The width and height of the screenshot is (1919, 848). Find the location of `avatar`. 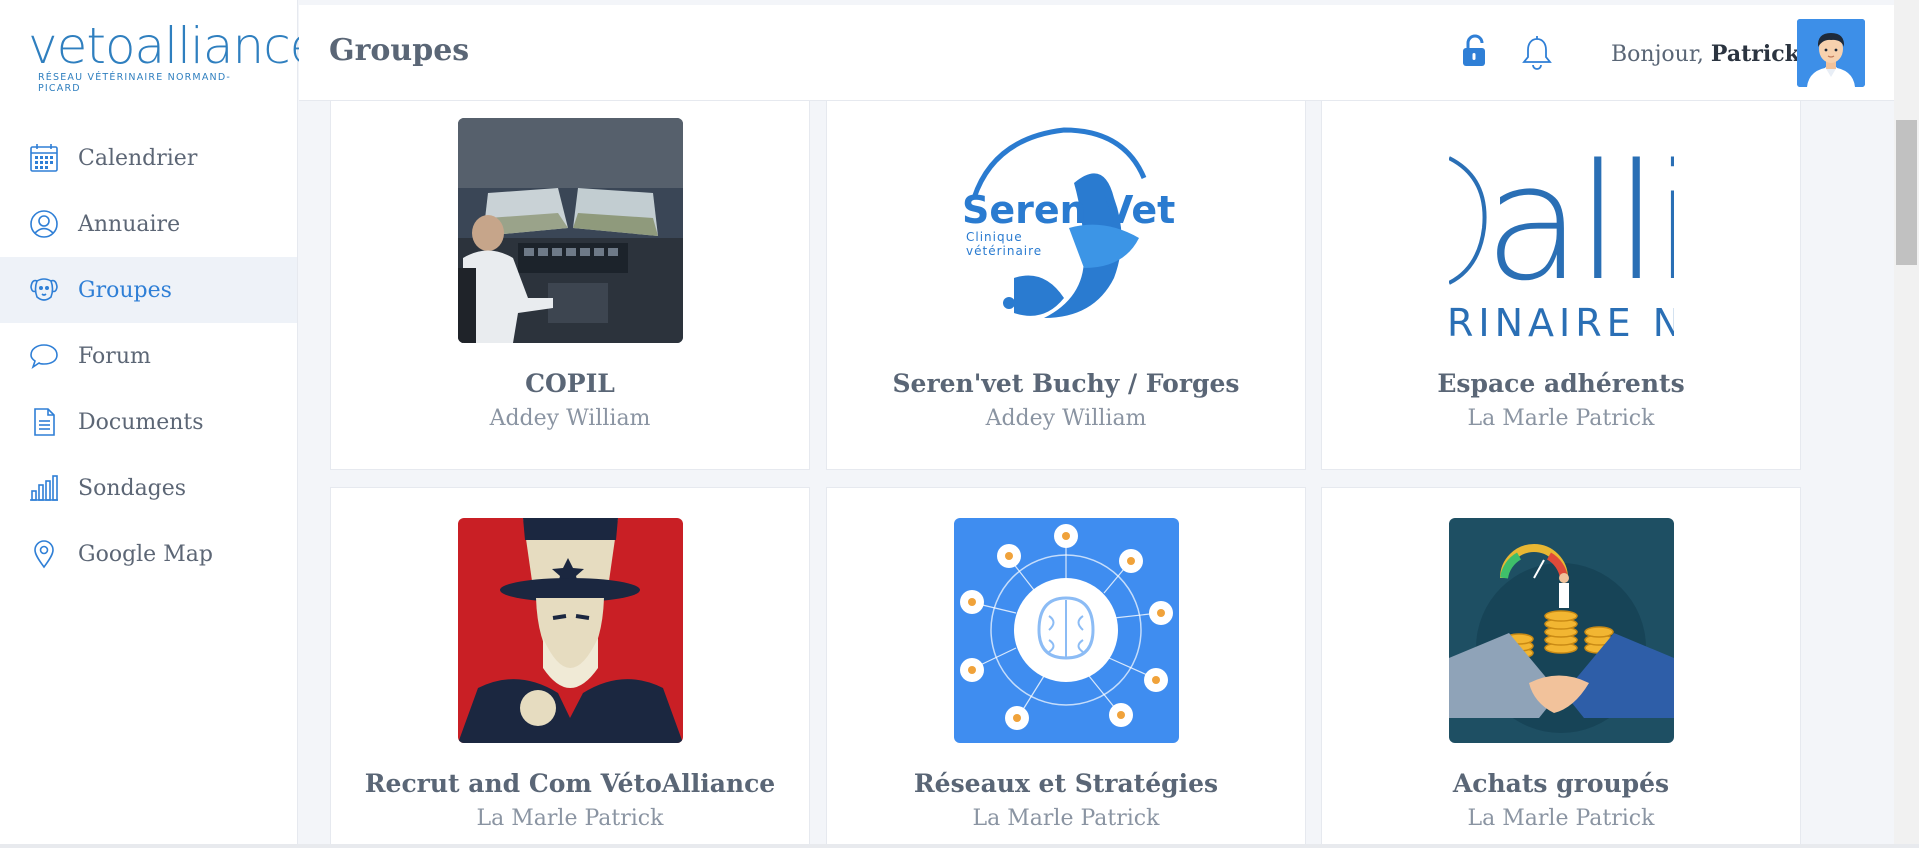

avatar is located at coordinates (1831, 53).